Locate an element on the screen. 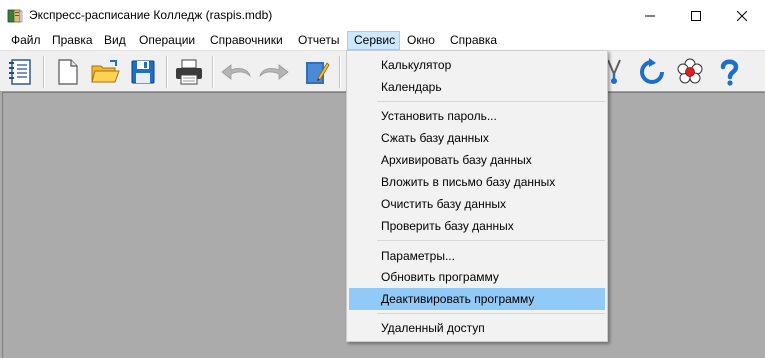  menu-help: Справка is located at coordinates (473, 40).